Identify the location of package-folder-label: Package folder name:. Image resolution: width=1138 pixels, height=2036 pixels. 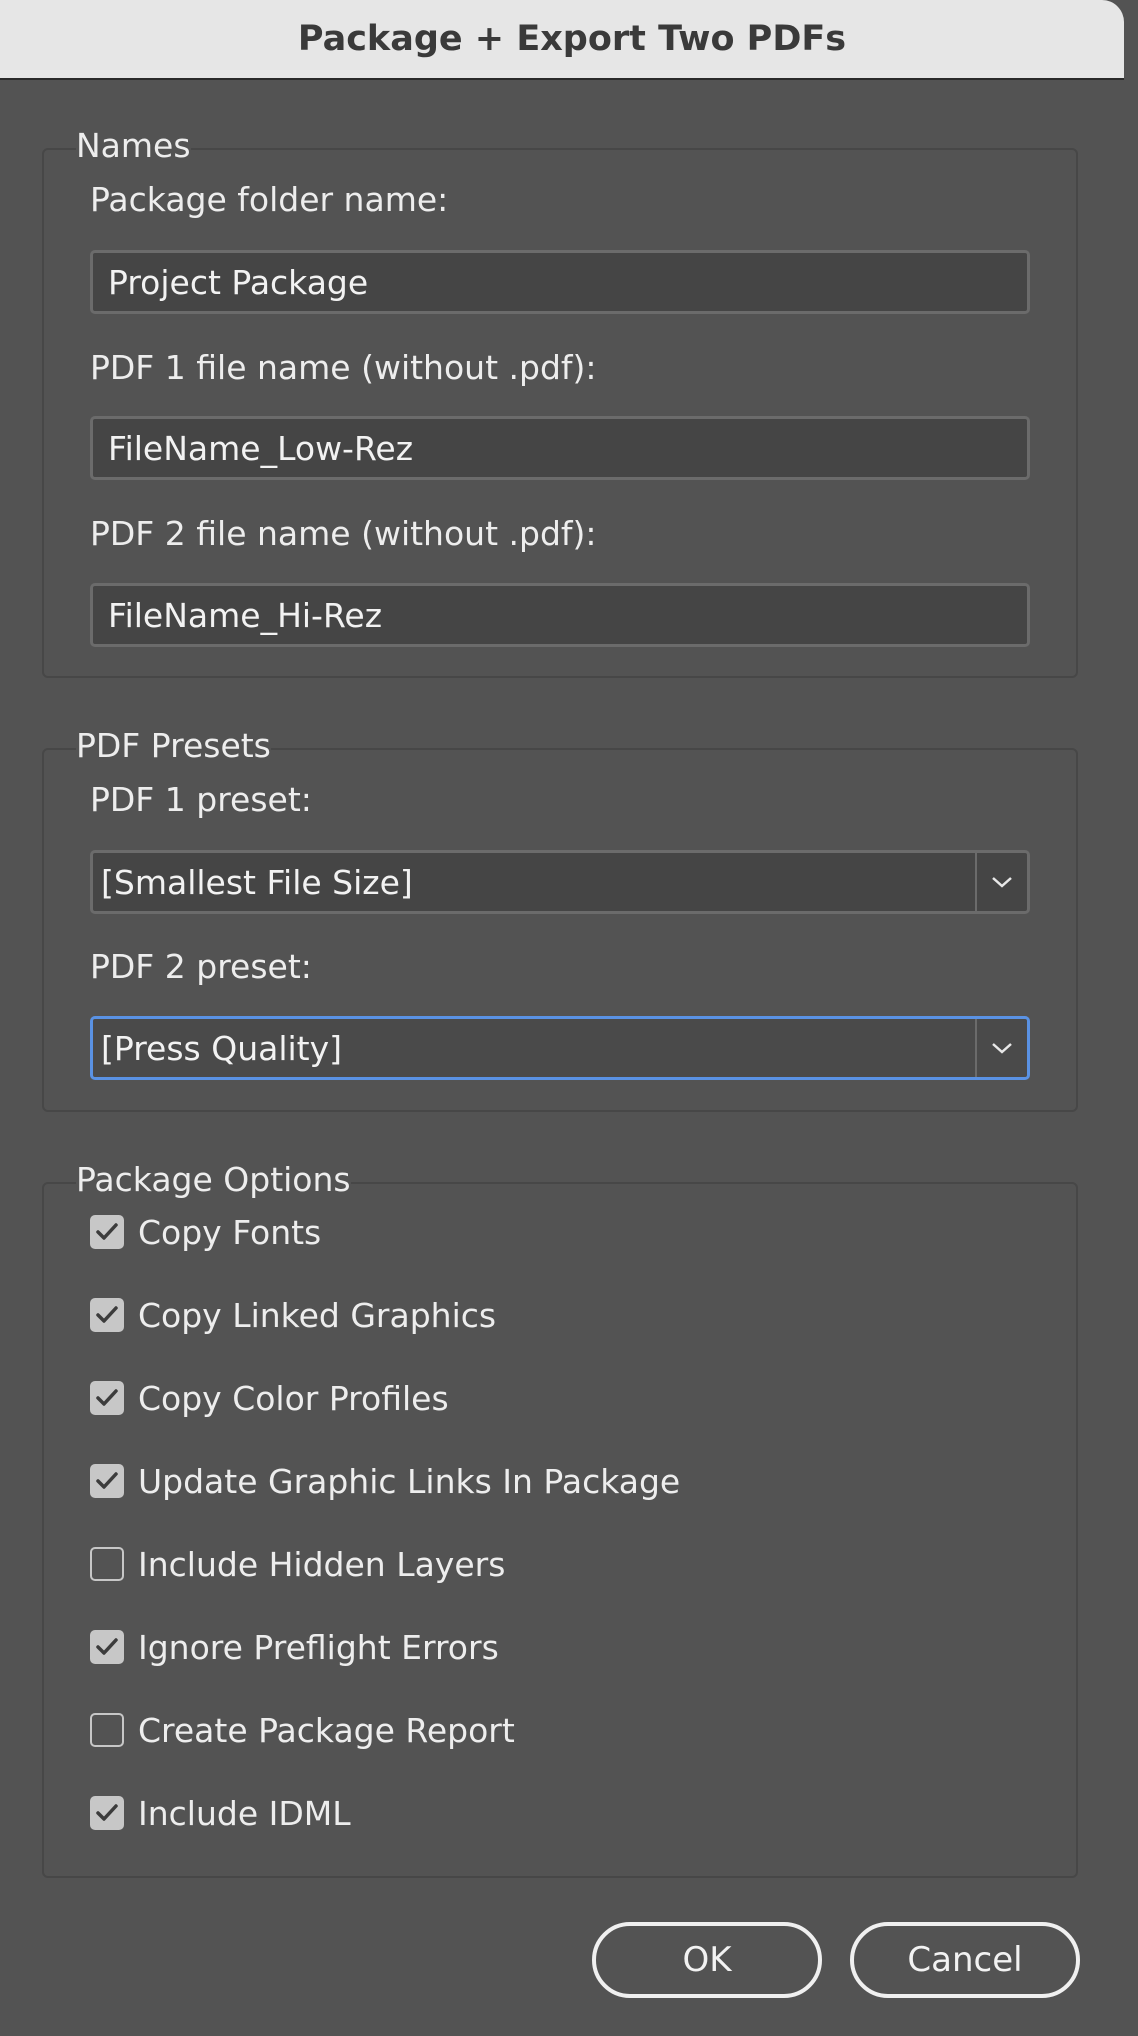
(269, 199).